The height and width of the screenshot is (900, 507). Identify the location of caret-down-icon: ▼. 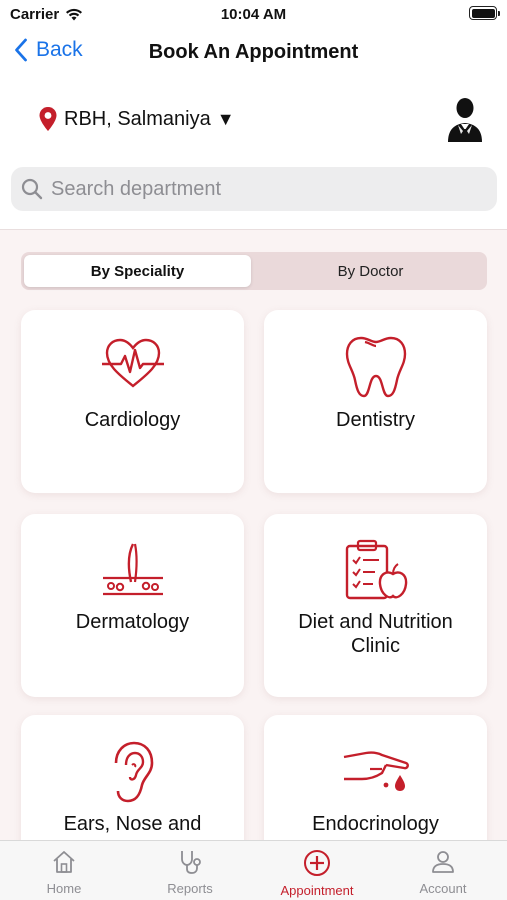
(225, 118).